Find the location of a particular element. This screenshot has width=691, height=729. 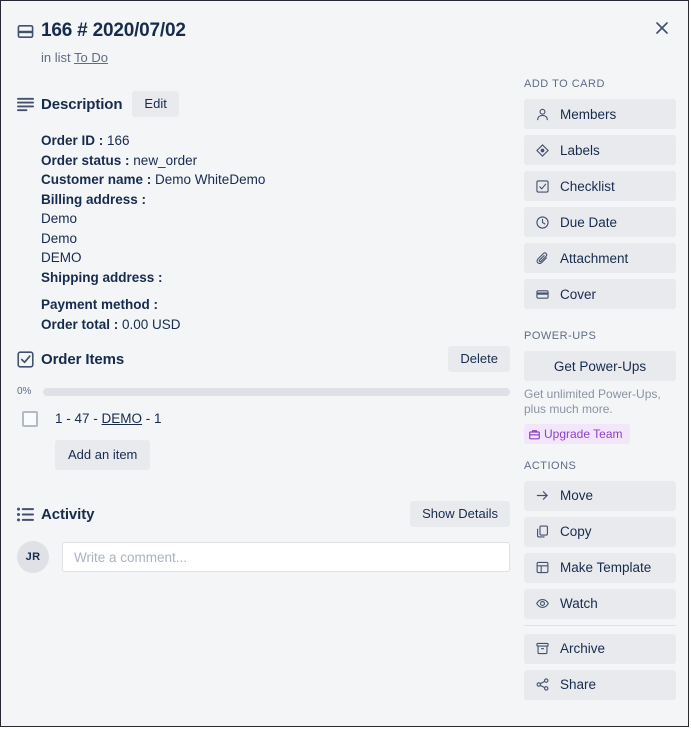

sidebar-item-label: Watch is located at coordinates (579, 603).